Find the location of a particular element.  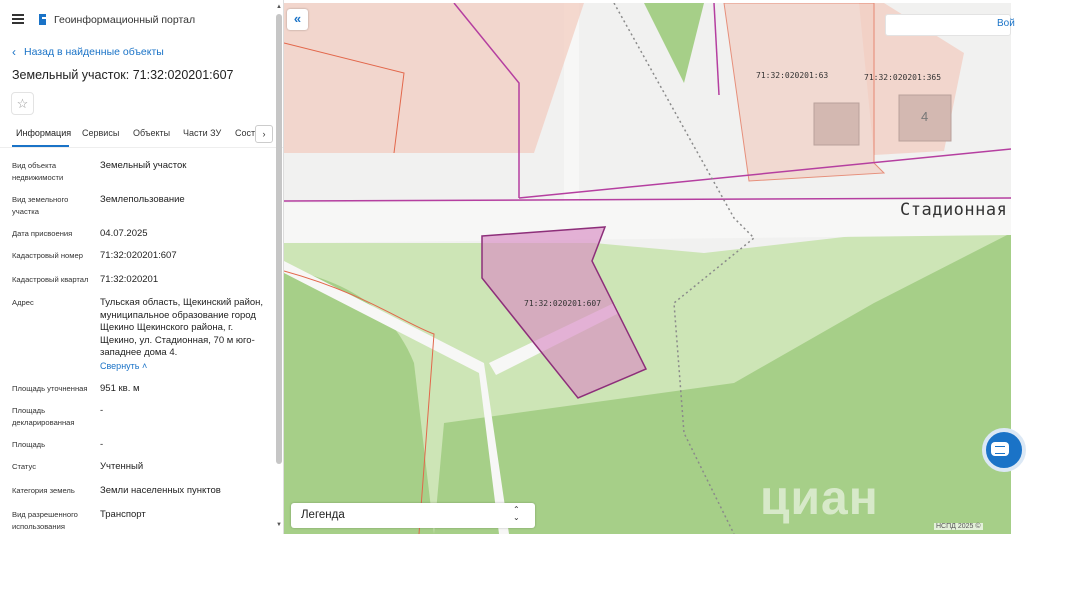

property-label: Кадастровый номер is located at coordinates (47, 255).